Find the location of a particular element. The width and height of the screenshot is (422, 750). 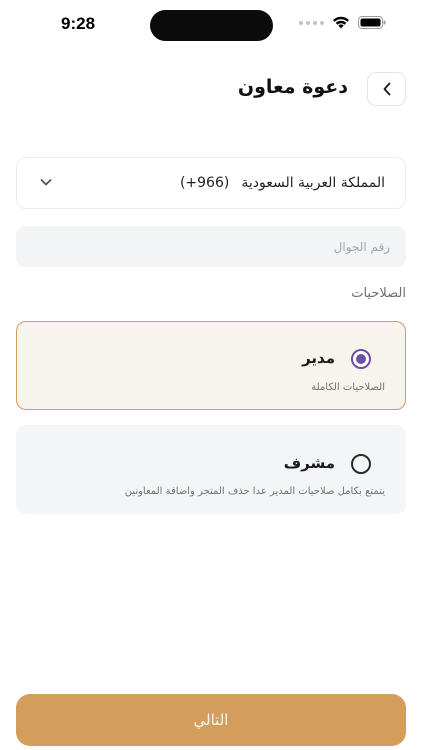

page-title: دعوة معاون is located at coordinates (292, 87).